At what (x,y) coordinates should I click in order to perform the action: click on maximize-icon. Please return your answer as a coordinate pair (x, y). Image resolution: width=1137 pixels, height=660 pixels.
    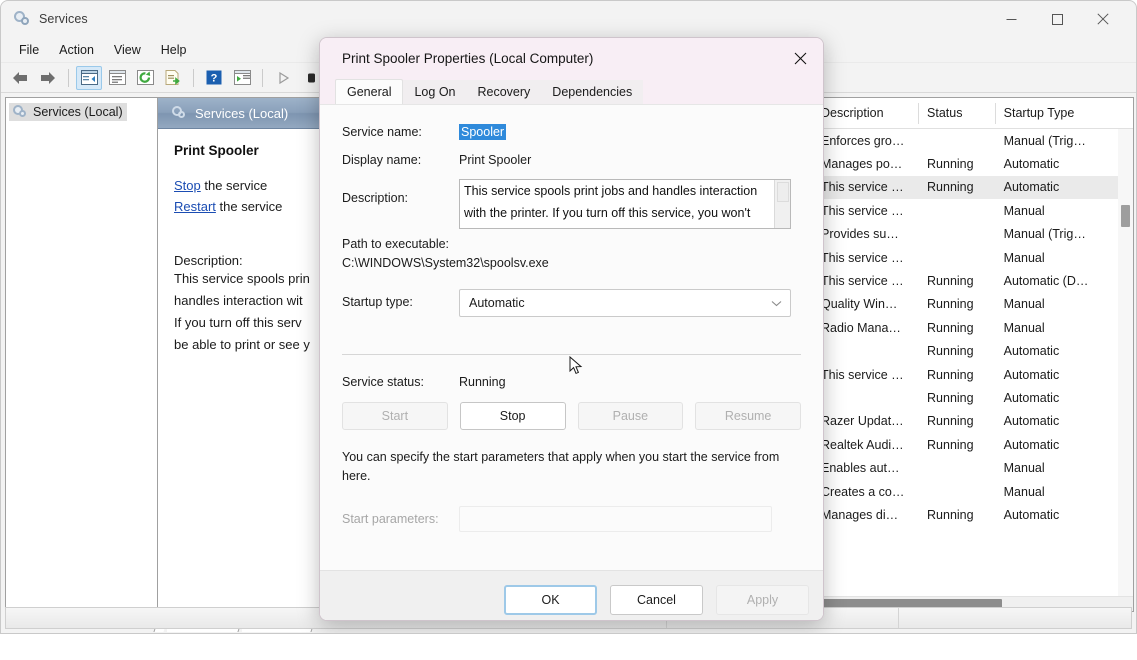
    Looking at the image, I should click on (1057, 19).